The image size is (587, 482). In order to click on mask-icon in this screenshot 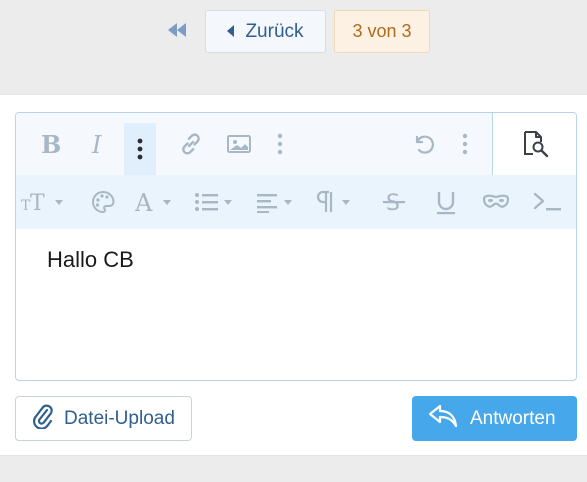, I will do `click(496, 202)`.